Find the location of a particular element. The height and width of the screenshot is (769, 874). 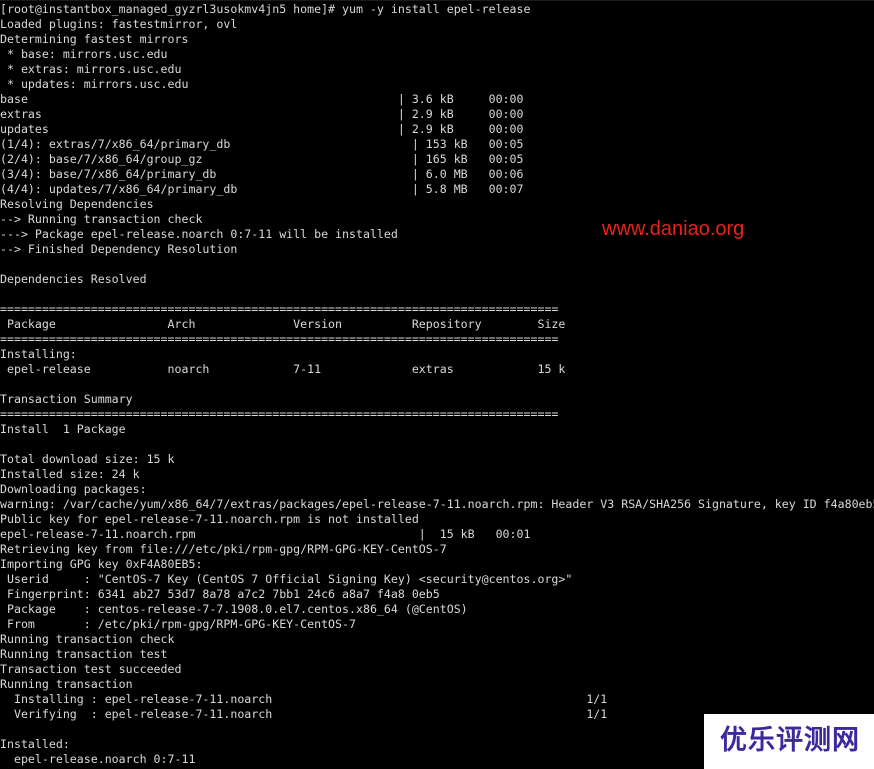

terminal-line: Installing: is located at coordinates (38, 354).